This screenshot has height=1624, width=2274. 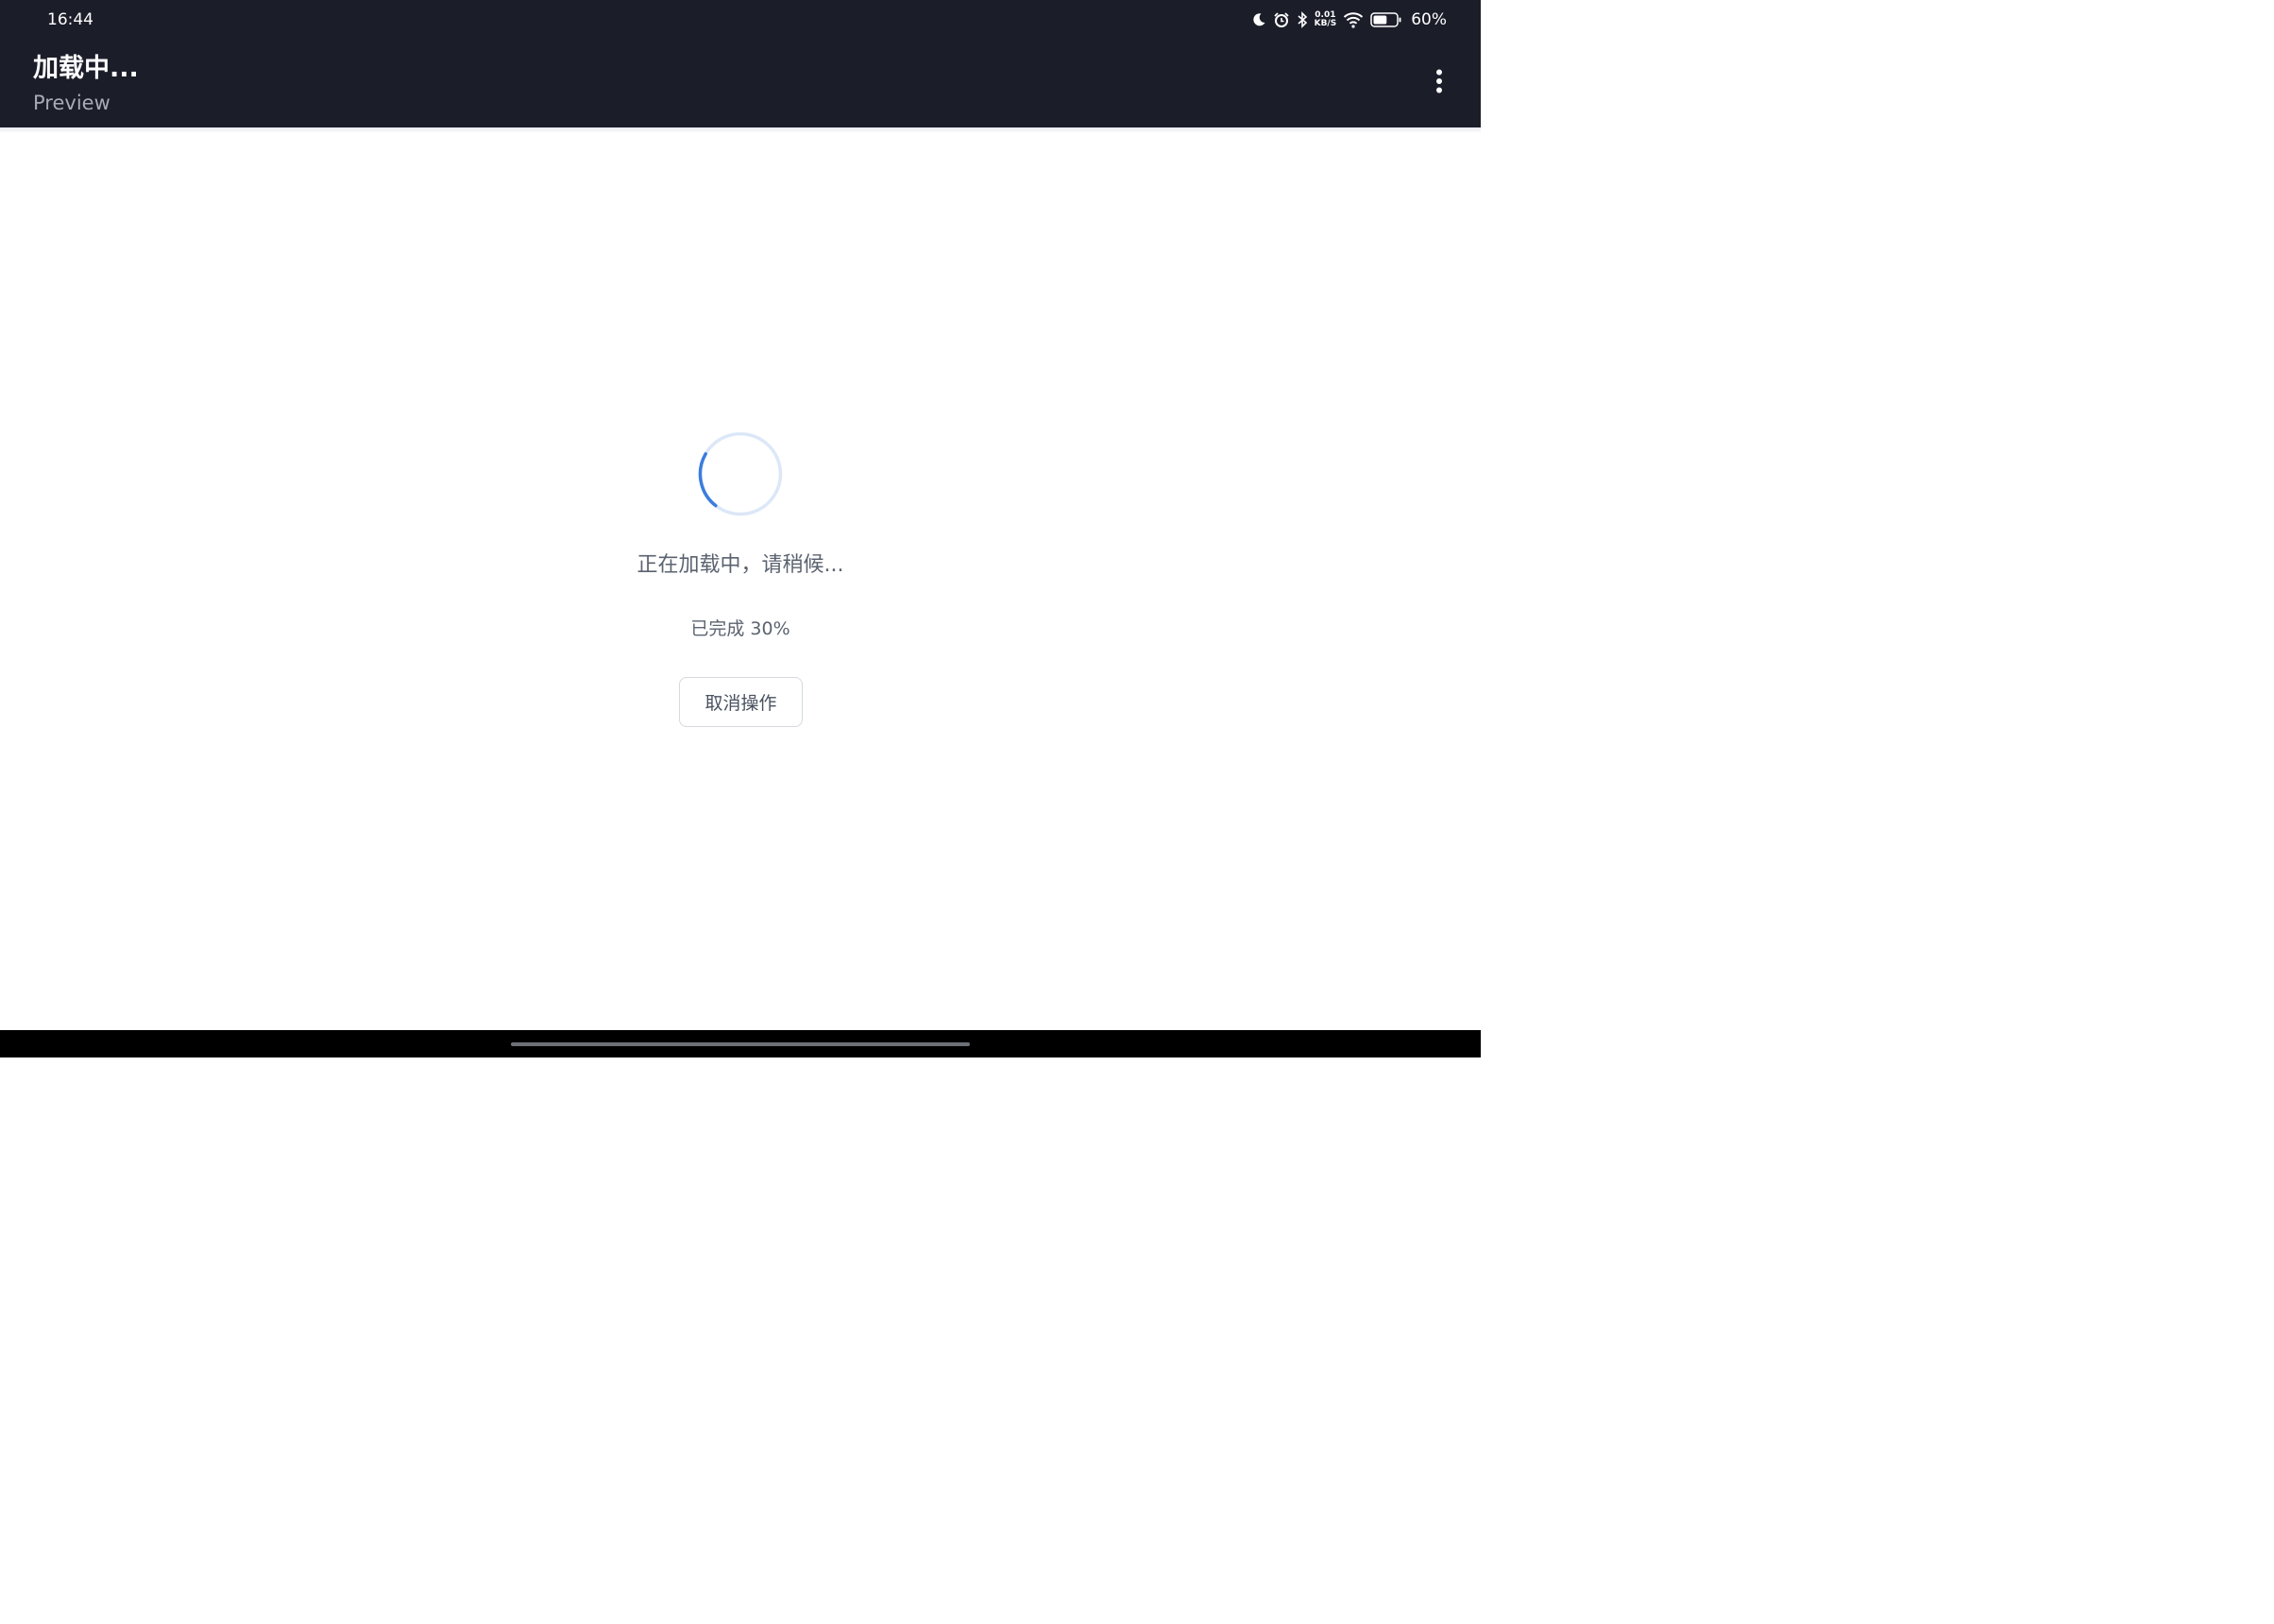 What do you see at coordinates (1386, 19) in the screenshot?
I see `battery-icon` at bounding box center [1386, 19].